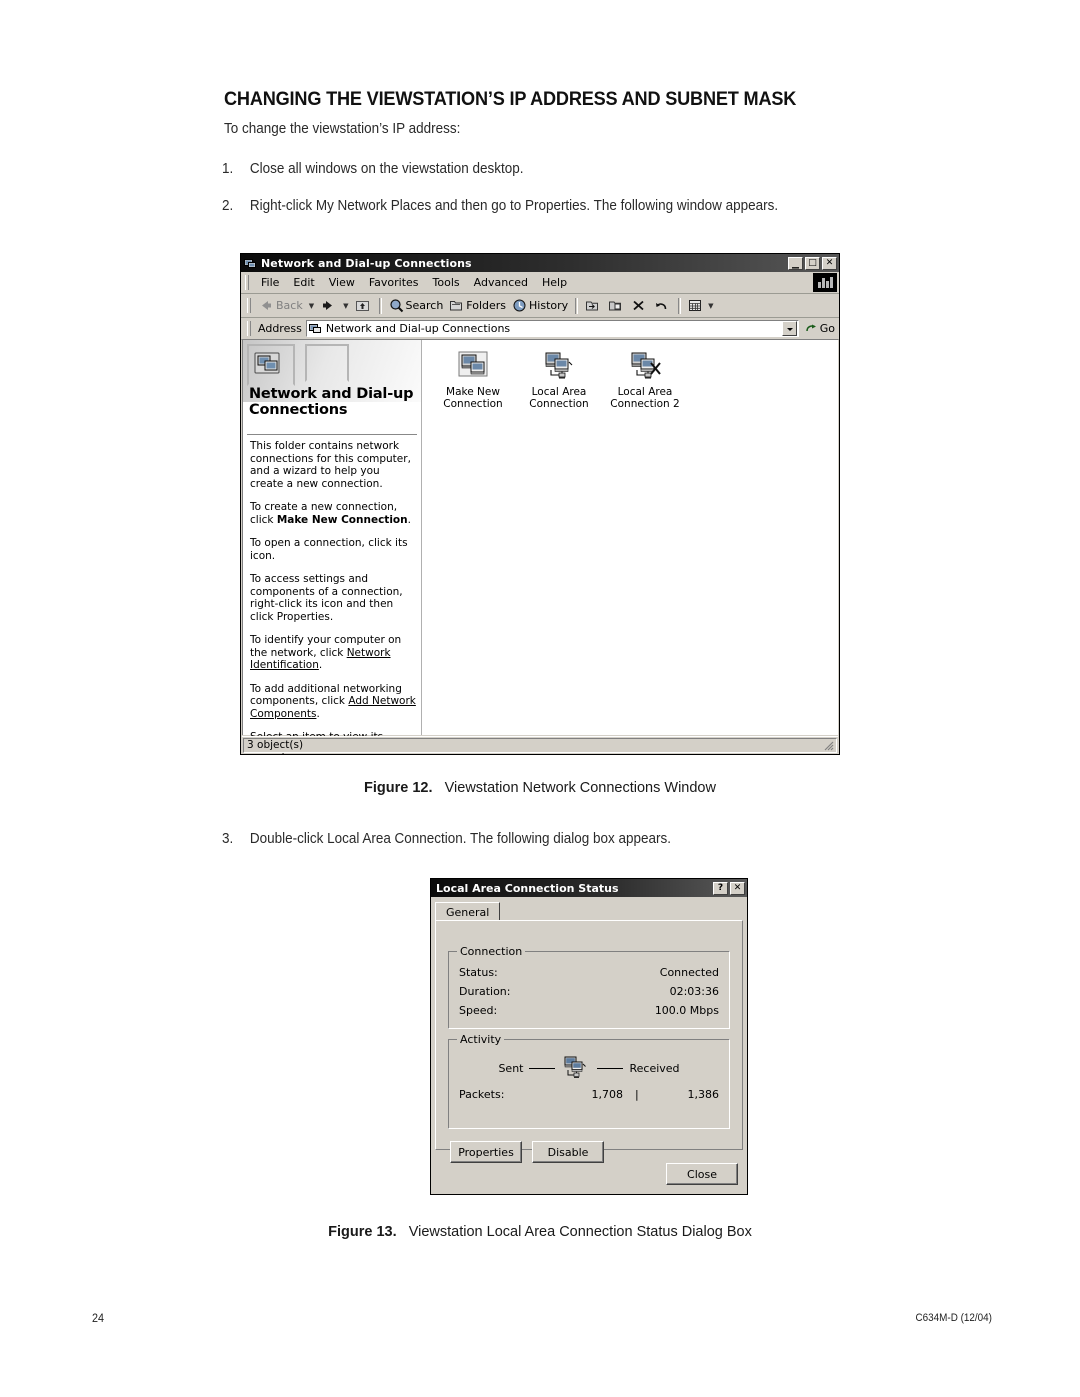 The height and width of the screenshot is (1397, 1080). Describe the element at coordinates (702, 1174) in the screenshot. I see `close-dialog-button: Close` at that location.